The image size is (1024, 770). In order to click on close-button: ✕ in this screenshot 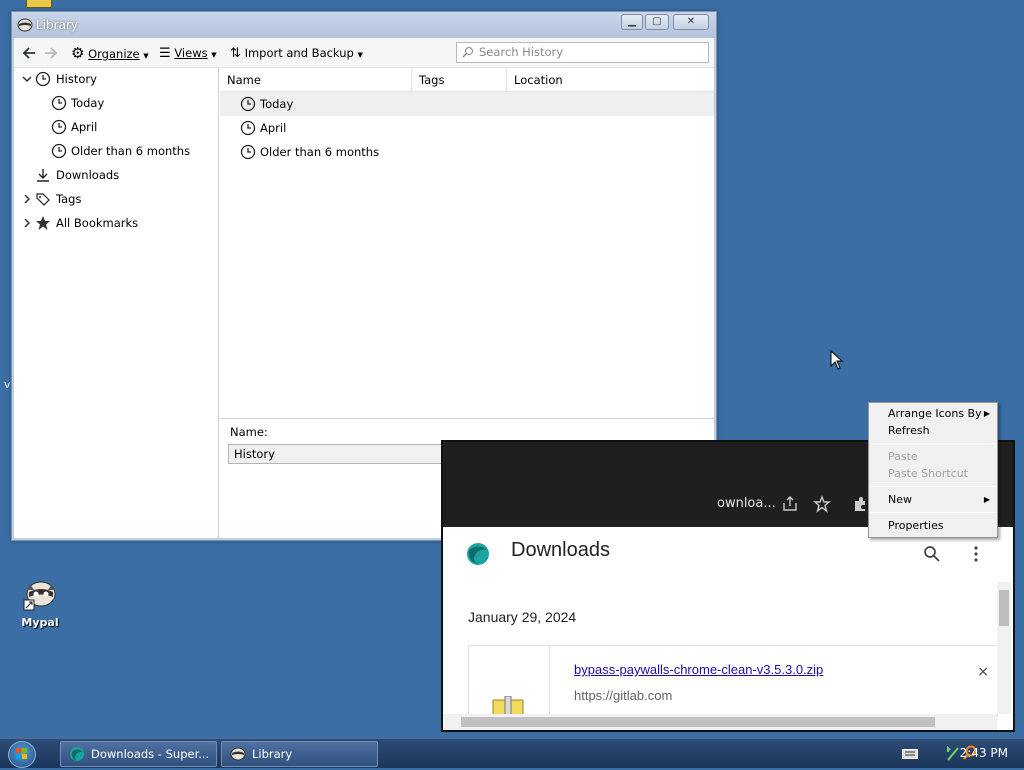, I will do `click(691, 22)`.